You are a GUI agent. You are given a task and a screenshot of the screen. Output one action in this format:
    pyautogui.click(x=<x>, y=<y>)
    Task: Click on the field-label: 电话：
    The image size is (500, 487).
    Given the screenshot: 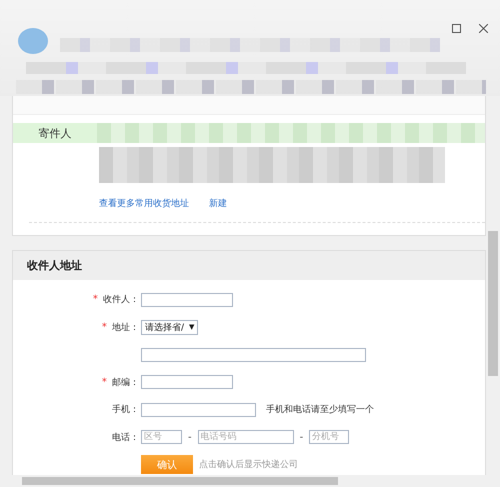 What is the action you would take?
    pyautogui.click(x=125, y=437)
    